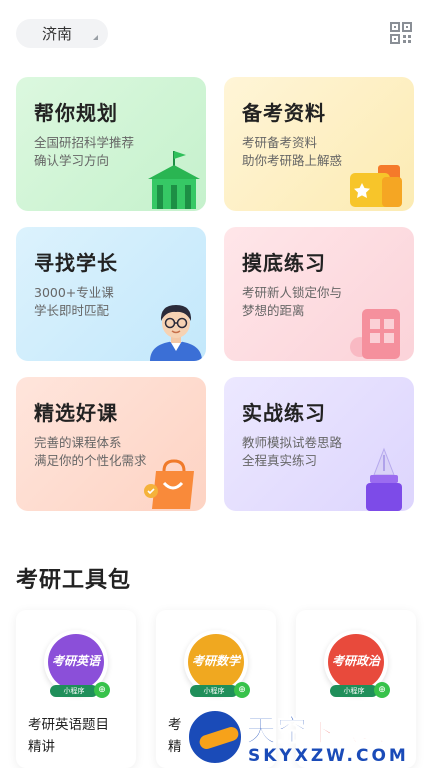  What do you see at coordinates (284, 413) in the screenshot?
I see `card-title: 实战练习` at bounding box center [284, 413].